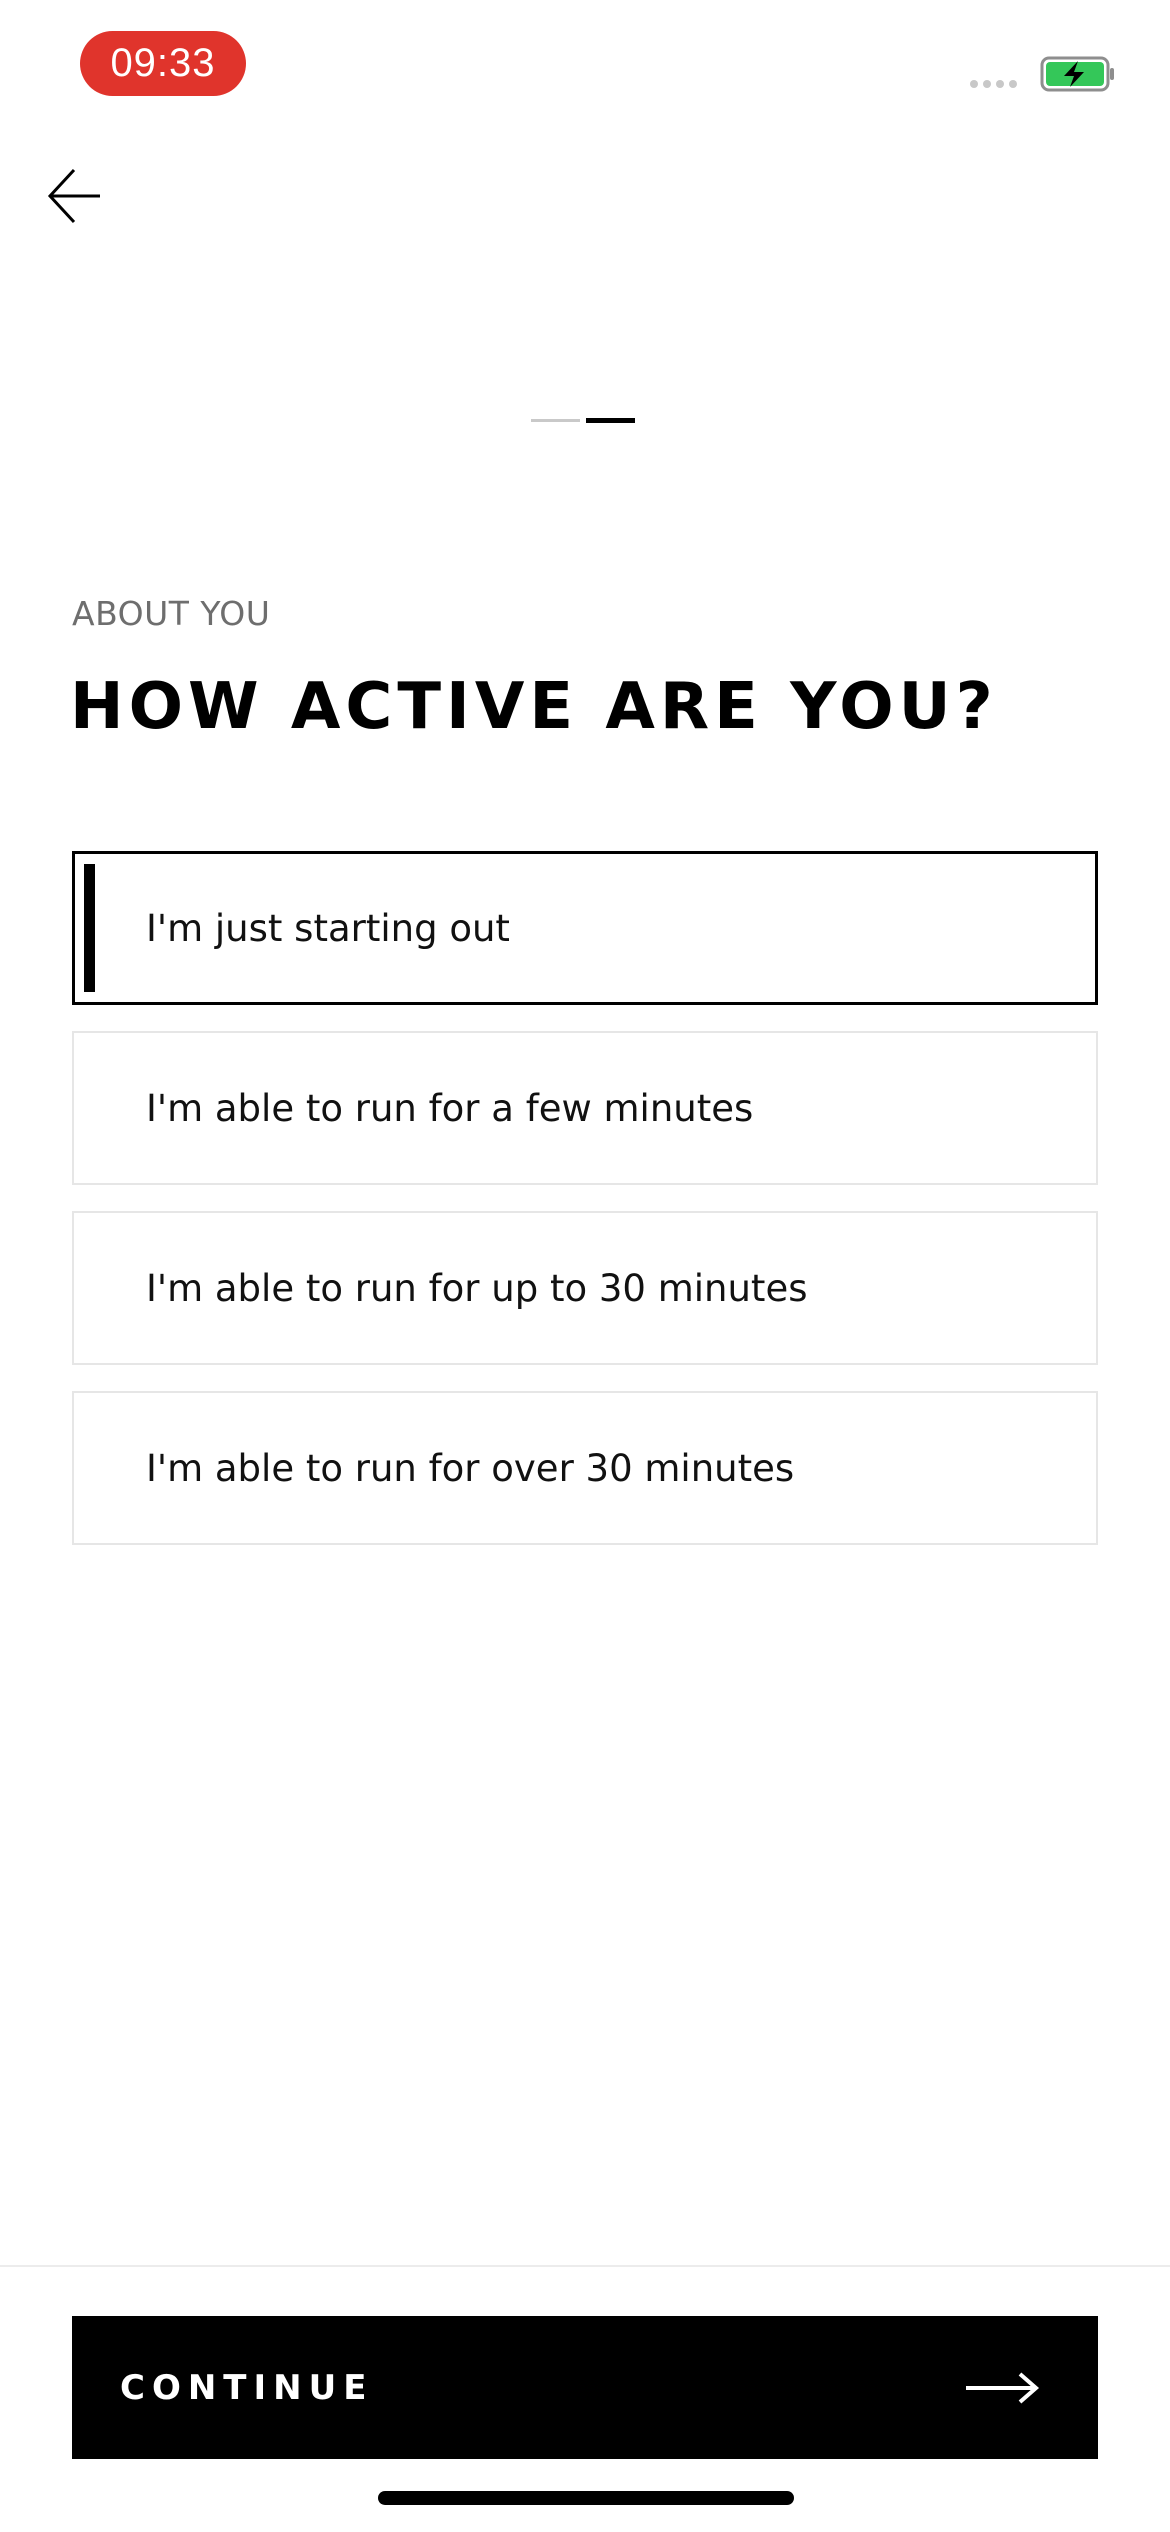 The height and width of the screenshot is (2532, 1170). I want to click on option-label: I'm able to run for up to 30 minutes, so click(477, 1288).